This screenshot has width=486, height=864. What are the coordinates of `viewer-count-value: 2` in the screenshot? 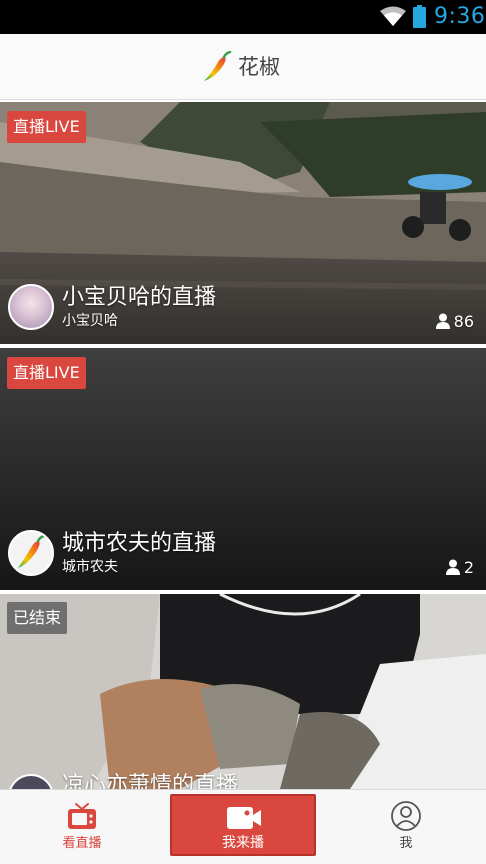 It's located at (468, 567).